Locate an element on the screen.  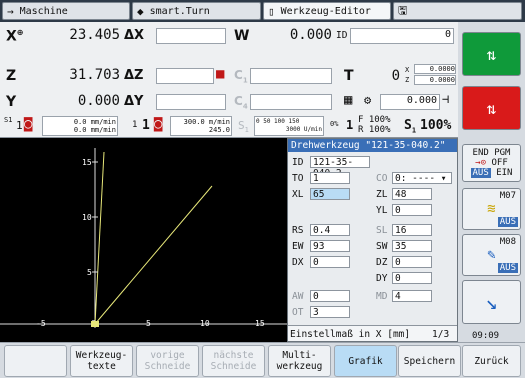
cycle-stop-icon: ⇅ is located at coordinates (491, 108).